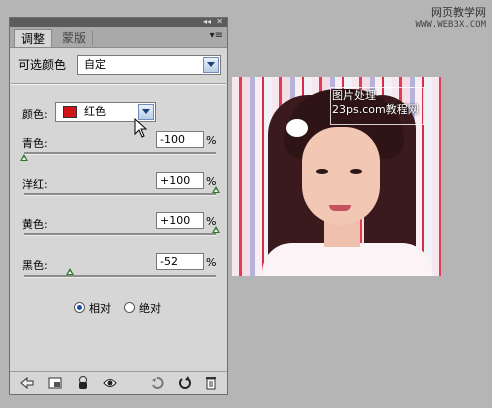 Image resolution: width=492 pixels, height=408 pixels. I want to click on panel-title-bar: ◂◂ ✕, so click(118, 22).